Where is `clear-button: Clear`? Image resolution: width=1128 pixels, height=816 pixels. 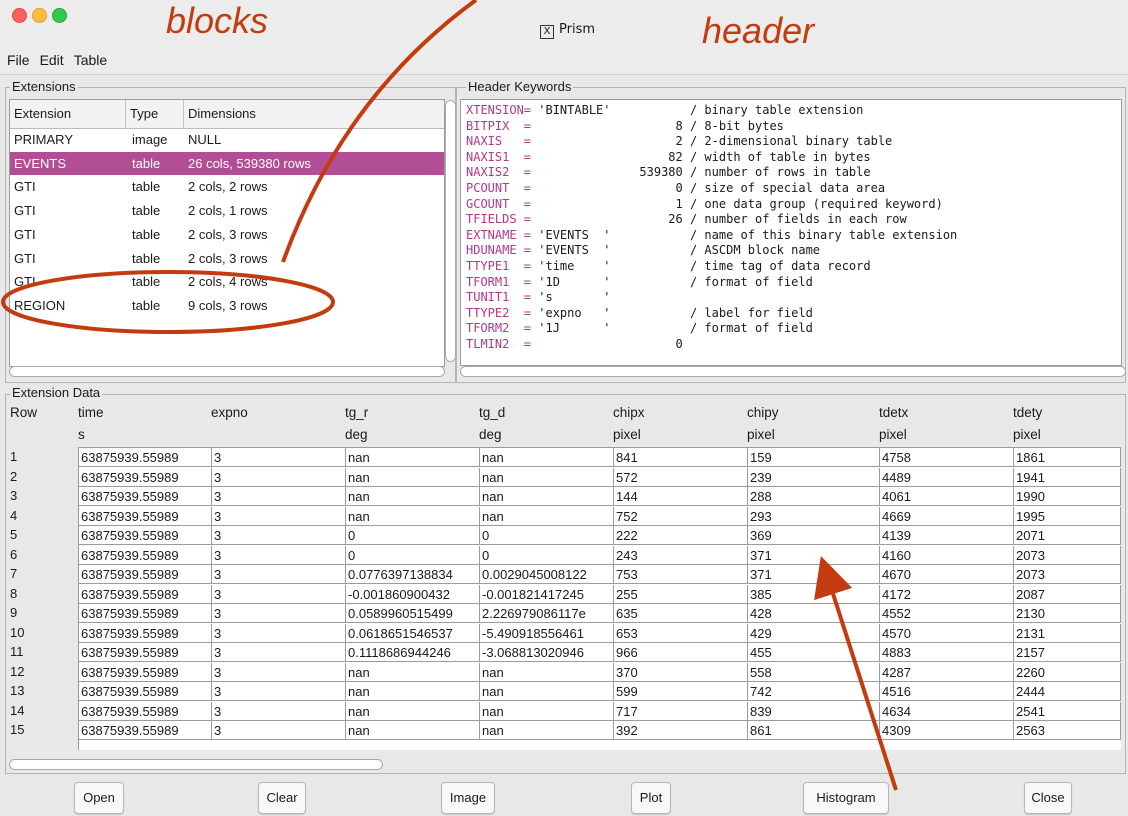 clear-button: Clear is located at coordinates (282, 798).